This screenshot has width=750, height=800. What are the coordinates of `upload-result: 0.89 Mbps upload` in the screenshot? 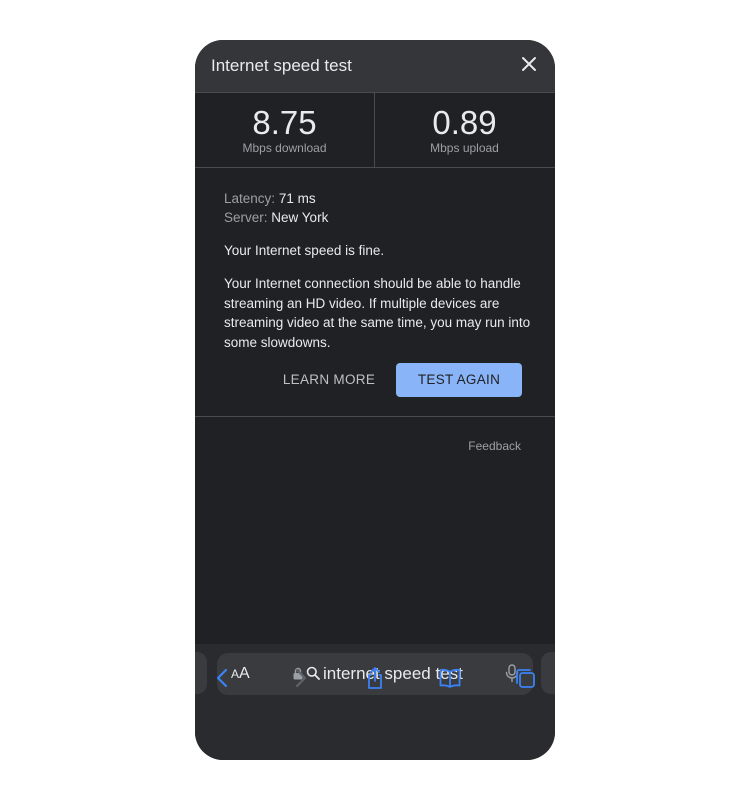 It's located at (464, 130).